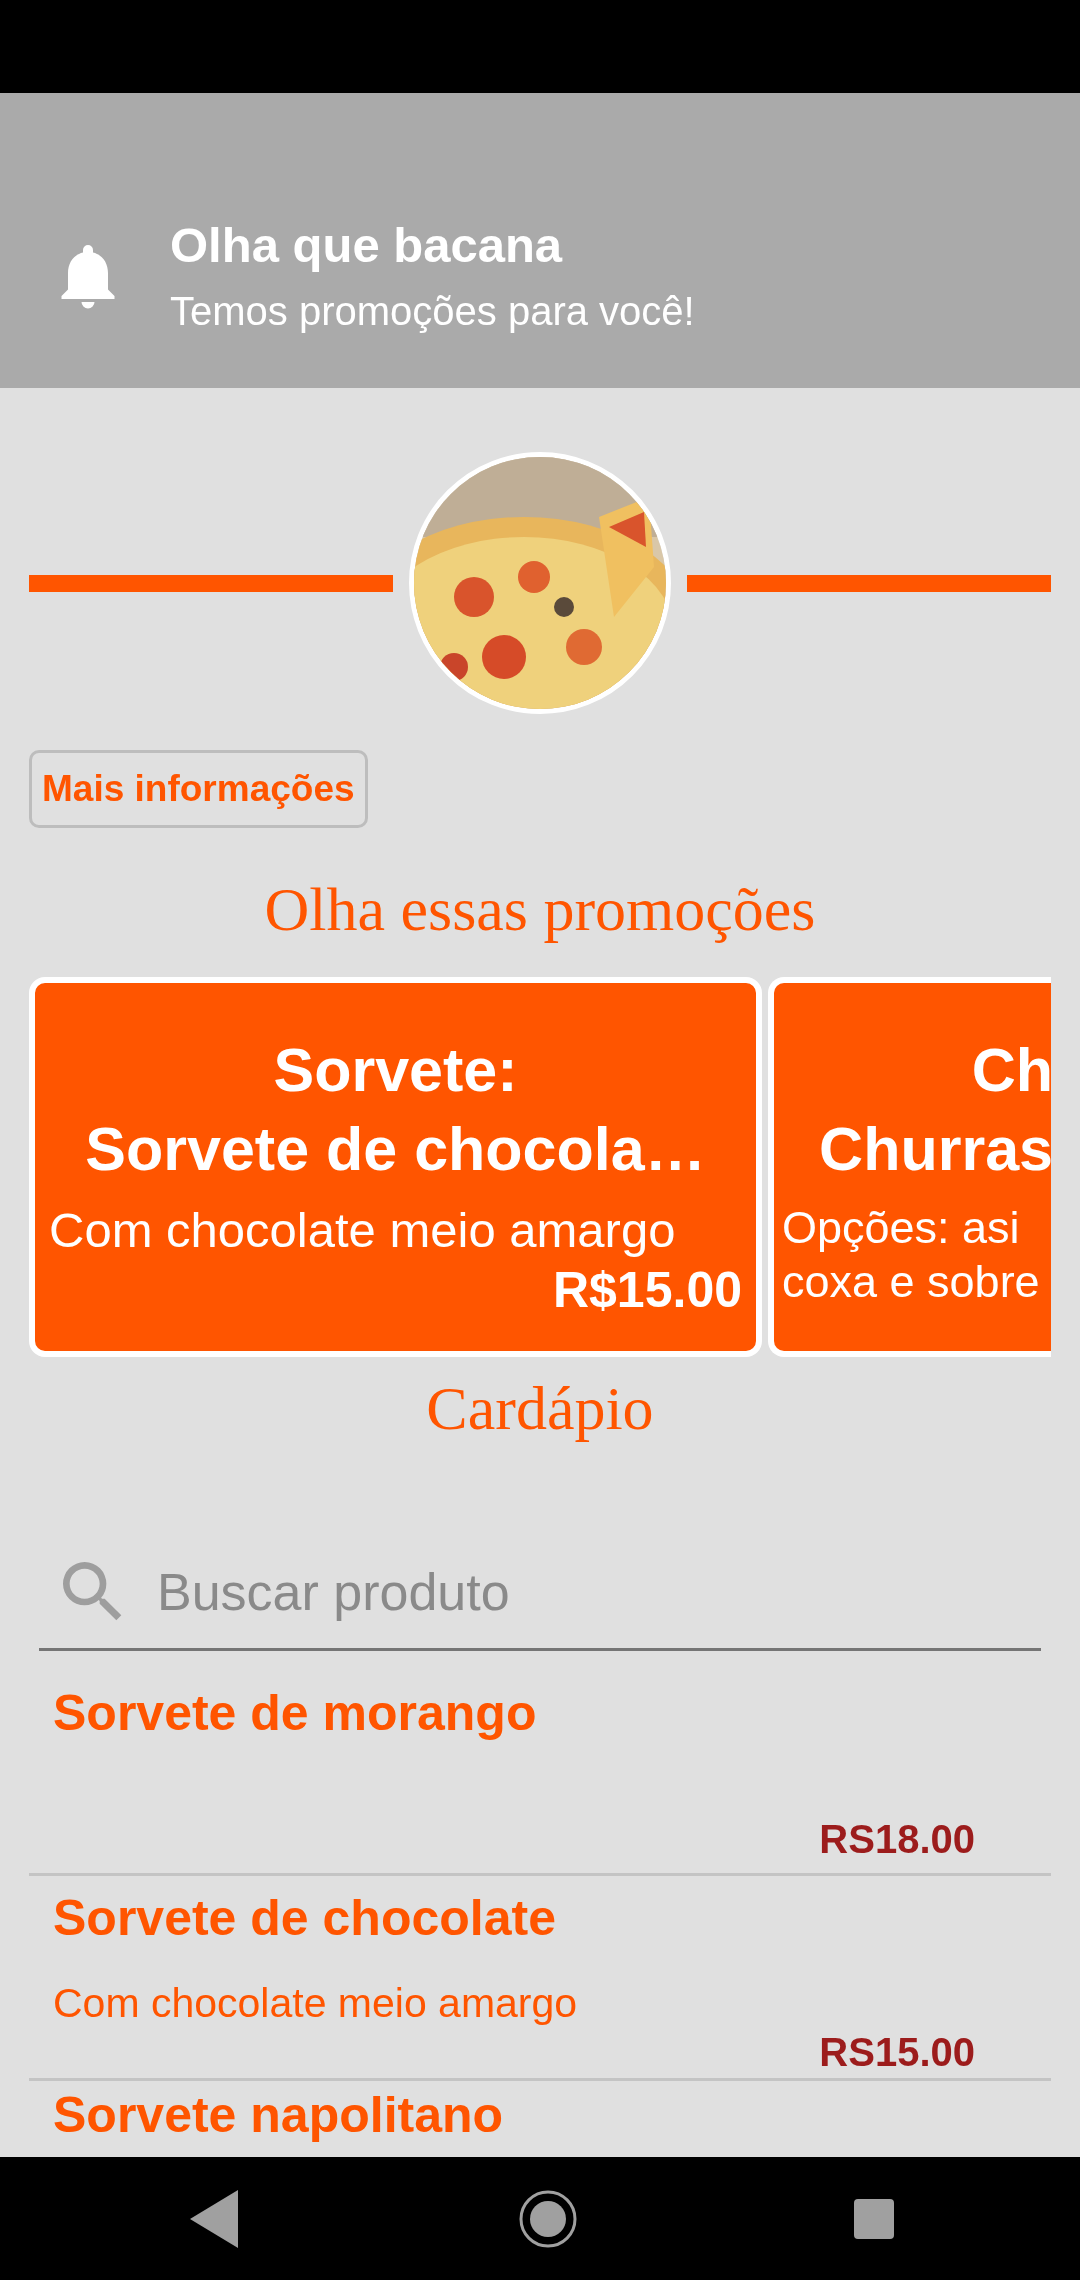  What do you see at coordinates (646, 1291) in the screenshot?
I see `promo-price: R$15.00` at bounding box center [646, 1291].